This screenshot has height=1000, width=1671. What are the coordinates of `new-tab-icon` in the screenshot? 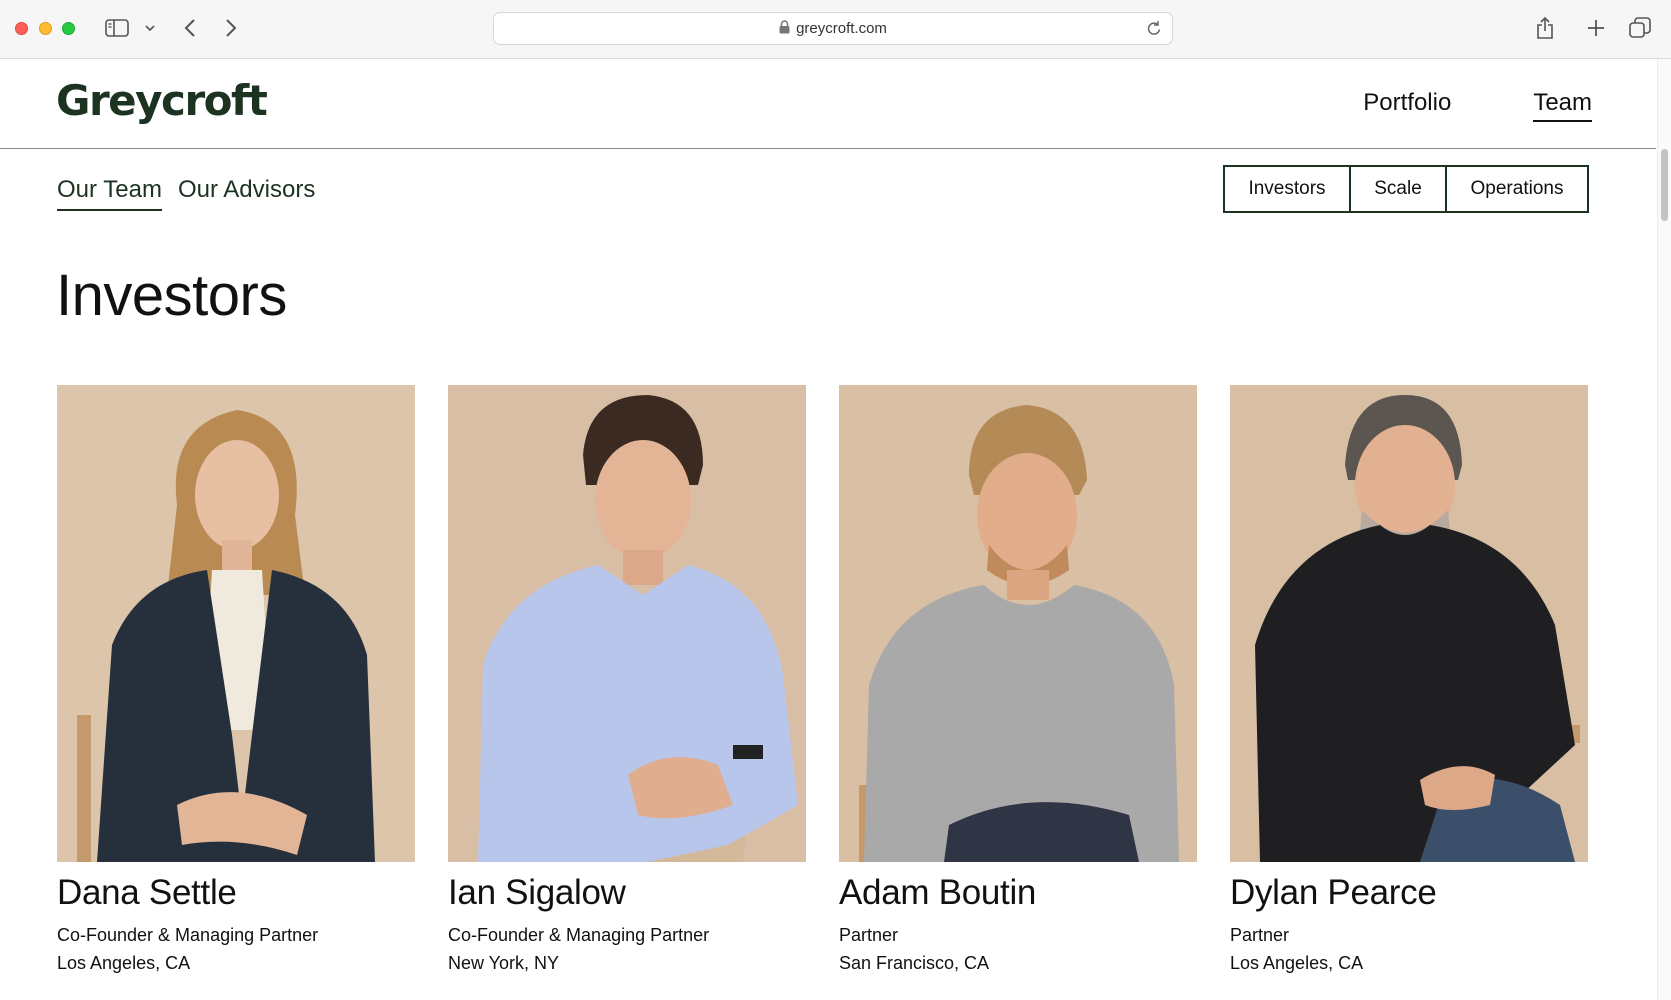 It's located at (1596, 28).